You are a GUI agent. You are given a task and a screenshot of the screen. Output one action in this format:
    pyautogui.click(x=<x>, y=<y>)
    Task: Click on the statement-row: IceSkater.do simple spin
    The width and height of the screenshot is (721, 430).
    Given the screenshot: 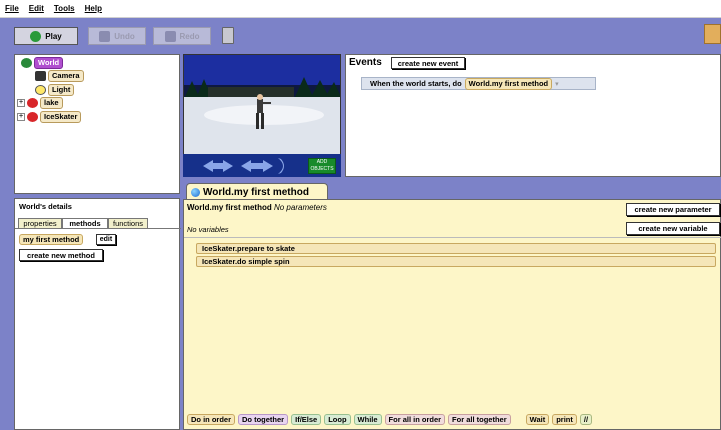 What is the action you would take?
    pyautogui.click(x=456, y=261)
    